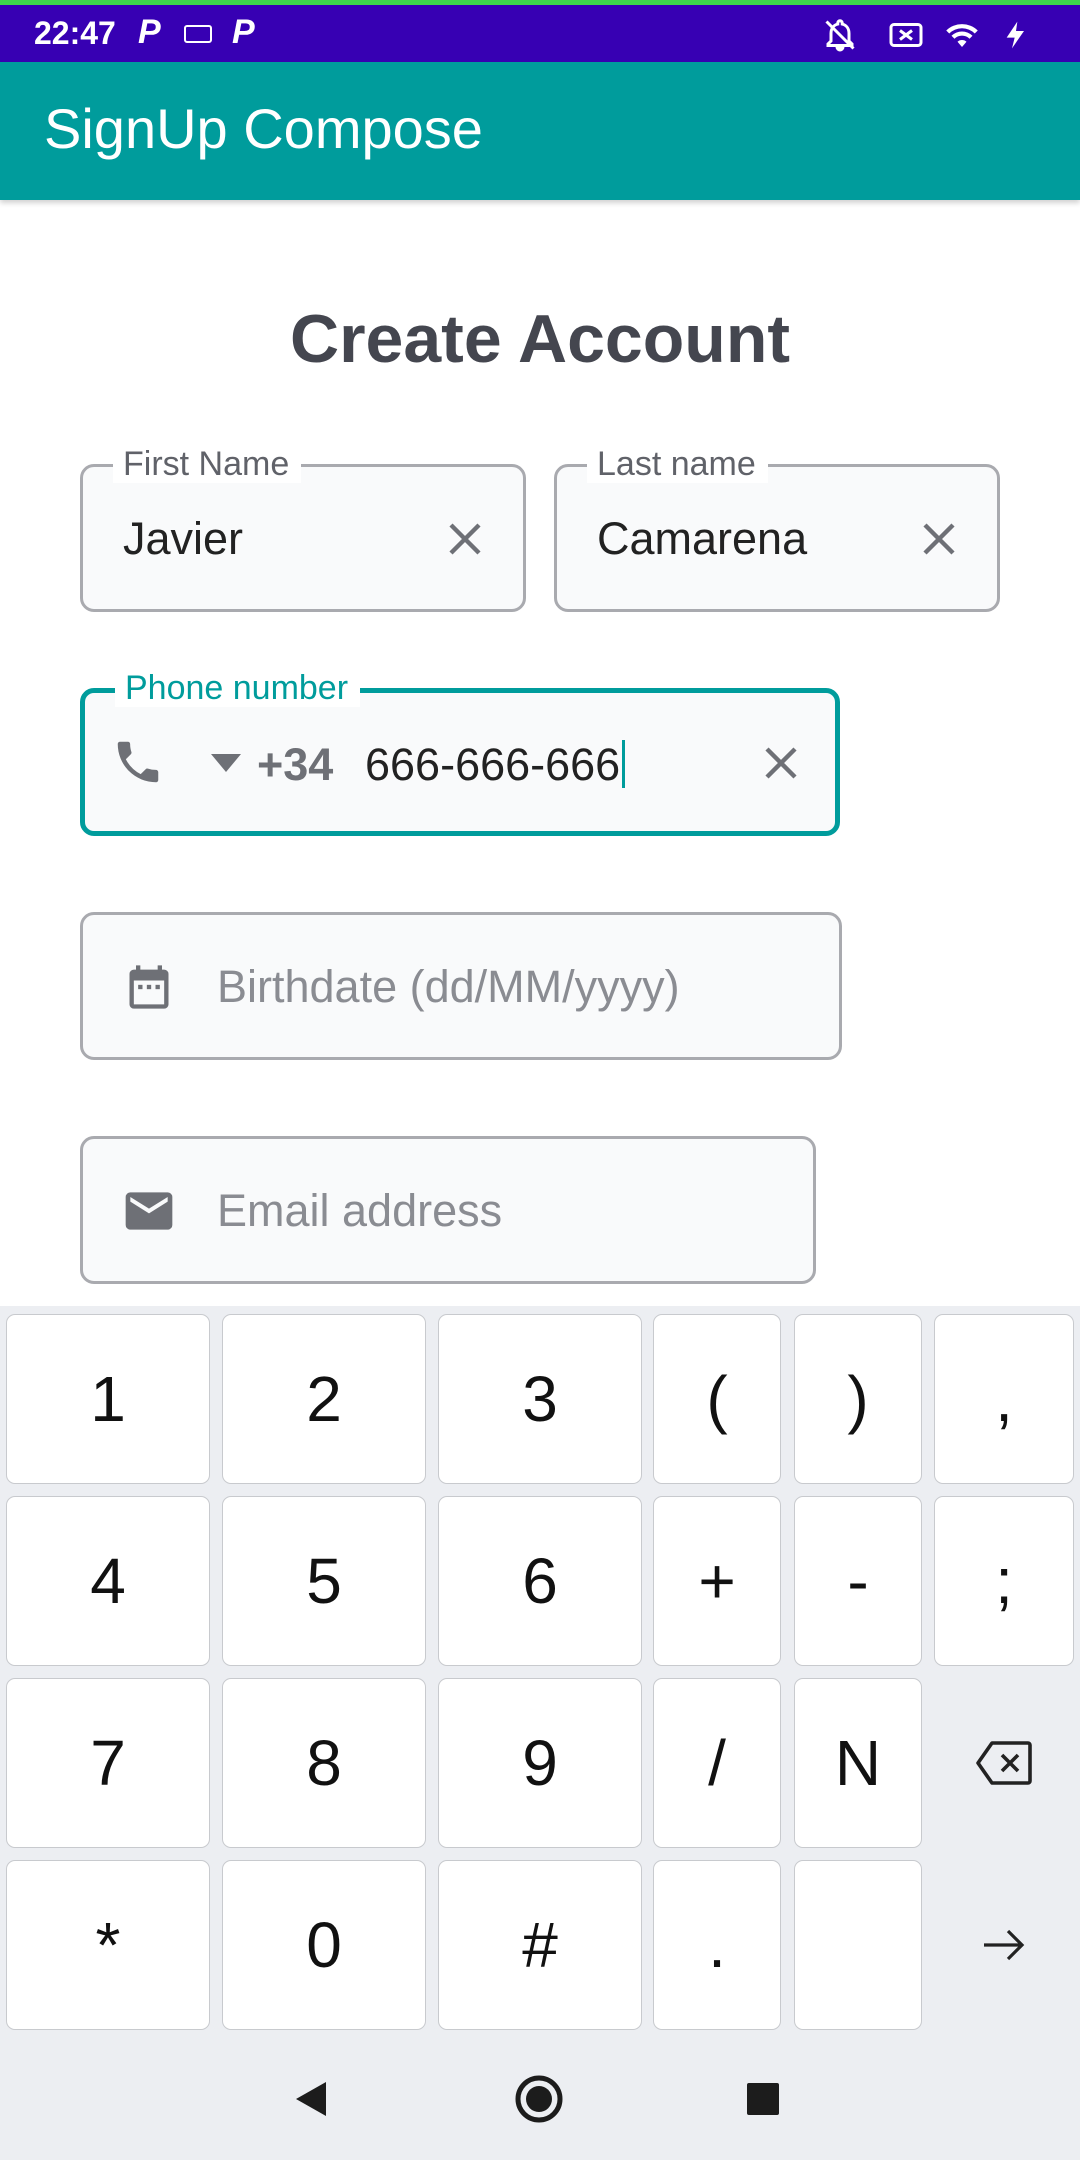 This screenshot has height=2160, width=1080. I want to click on enter-arrow-icon, so click(1004, 1945).